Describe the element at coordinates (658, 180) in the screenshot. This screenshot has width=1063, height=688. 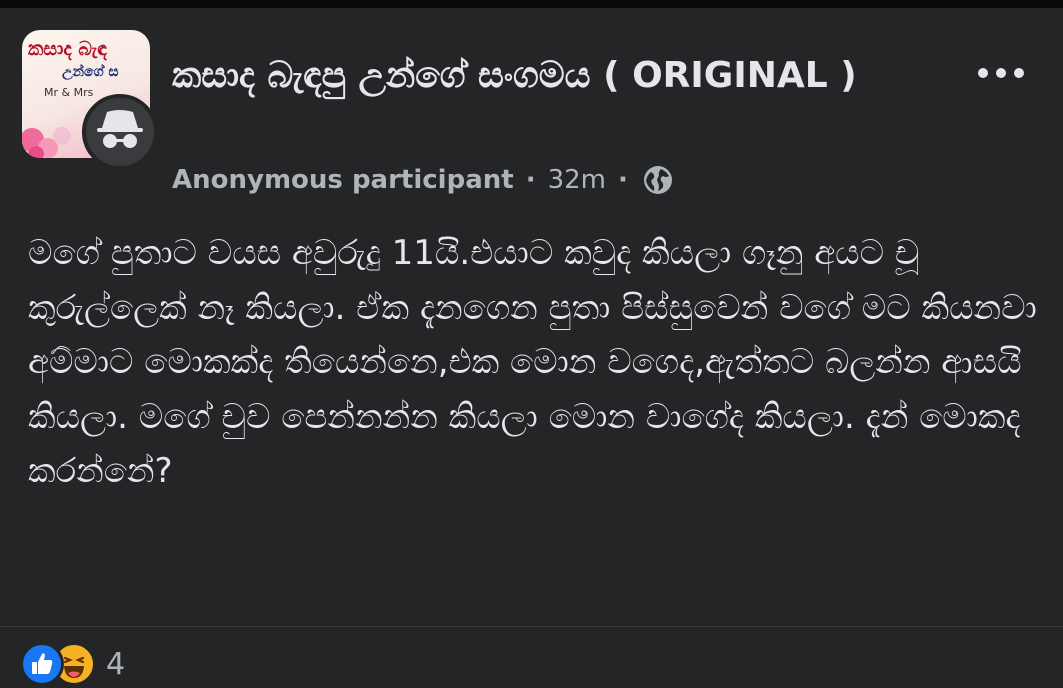
I see `globe-icon` at that location.